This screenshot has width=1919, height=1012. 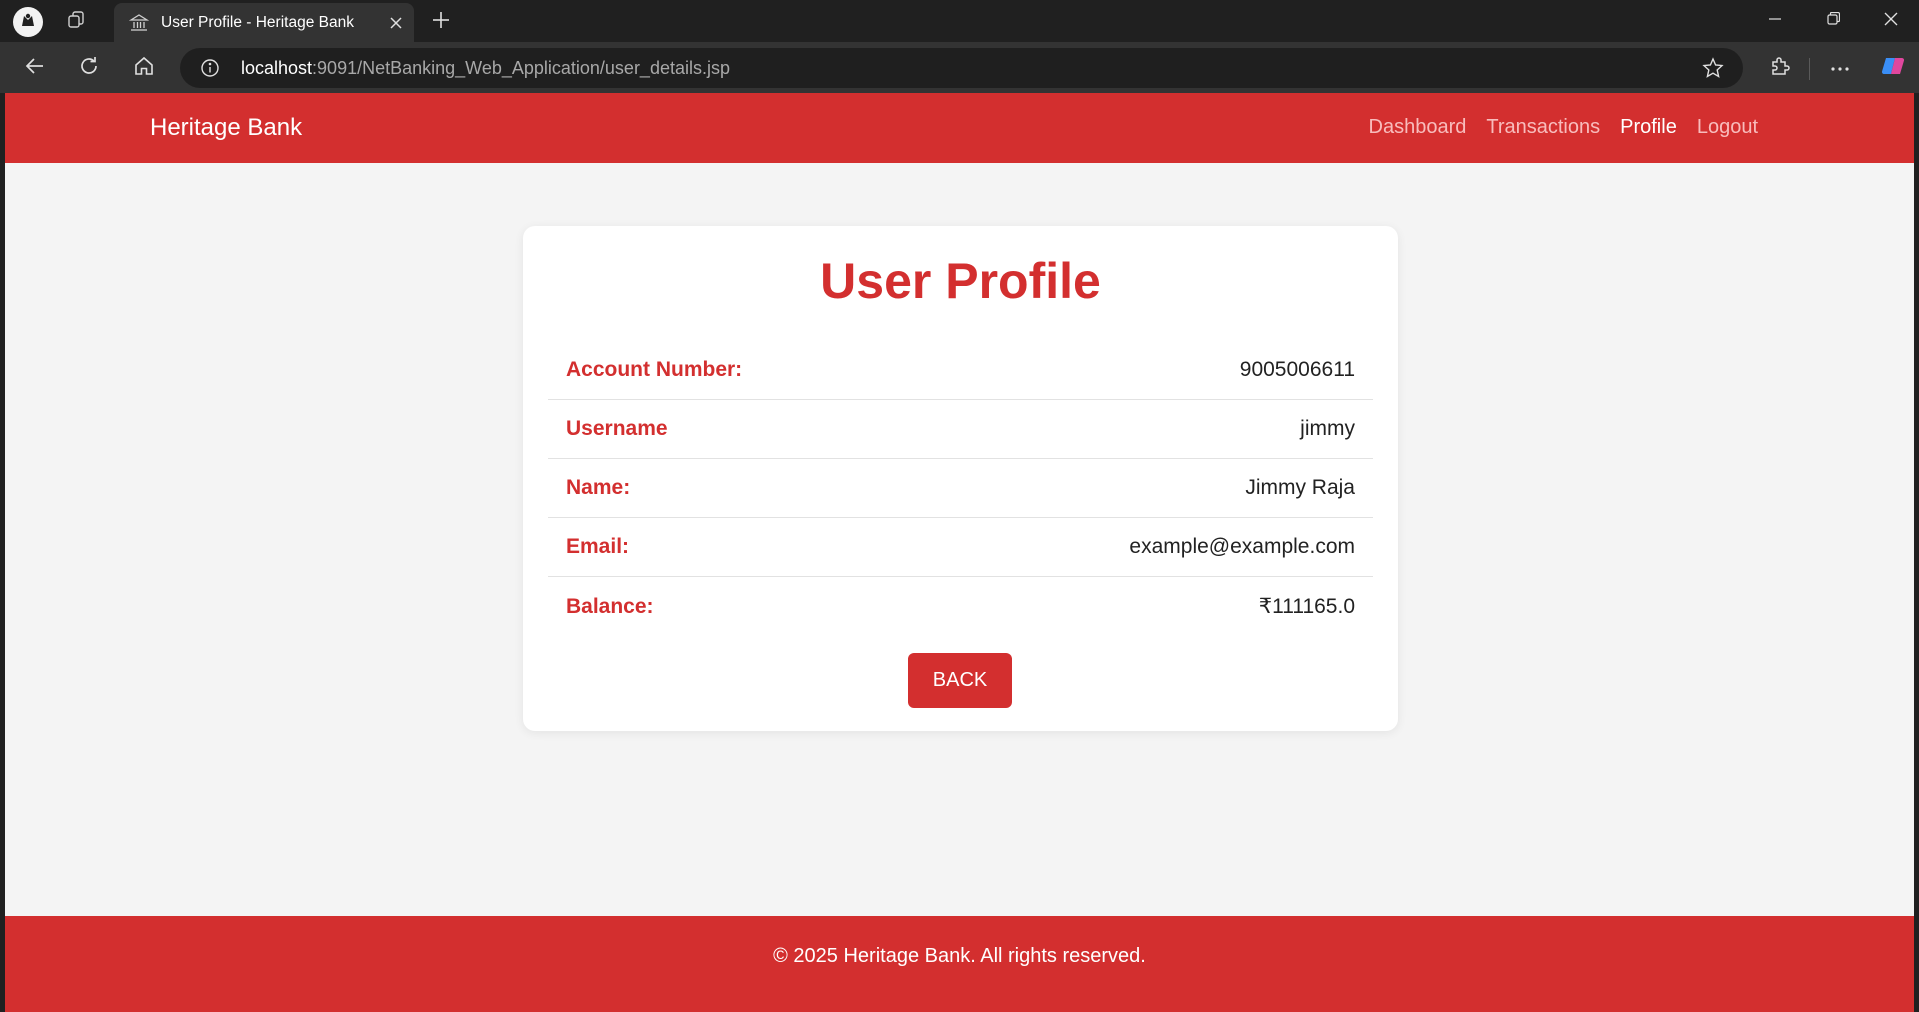 I want to click on back-button, so click(x=35, y=68).